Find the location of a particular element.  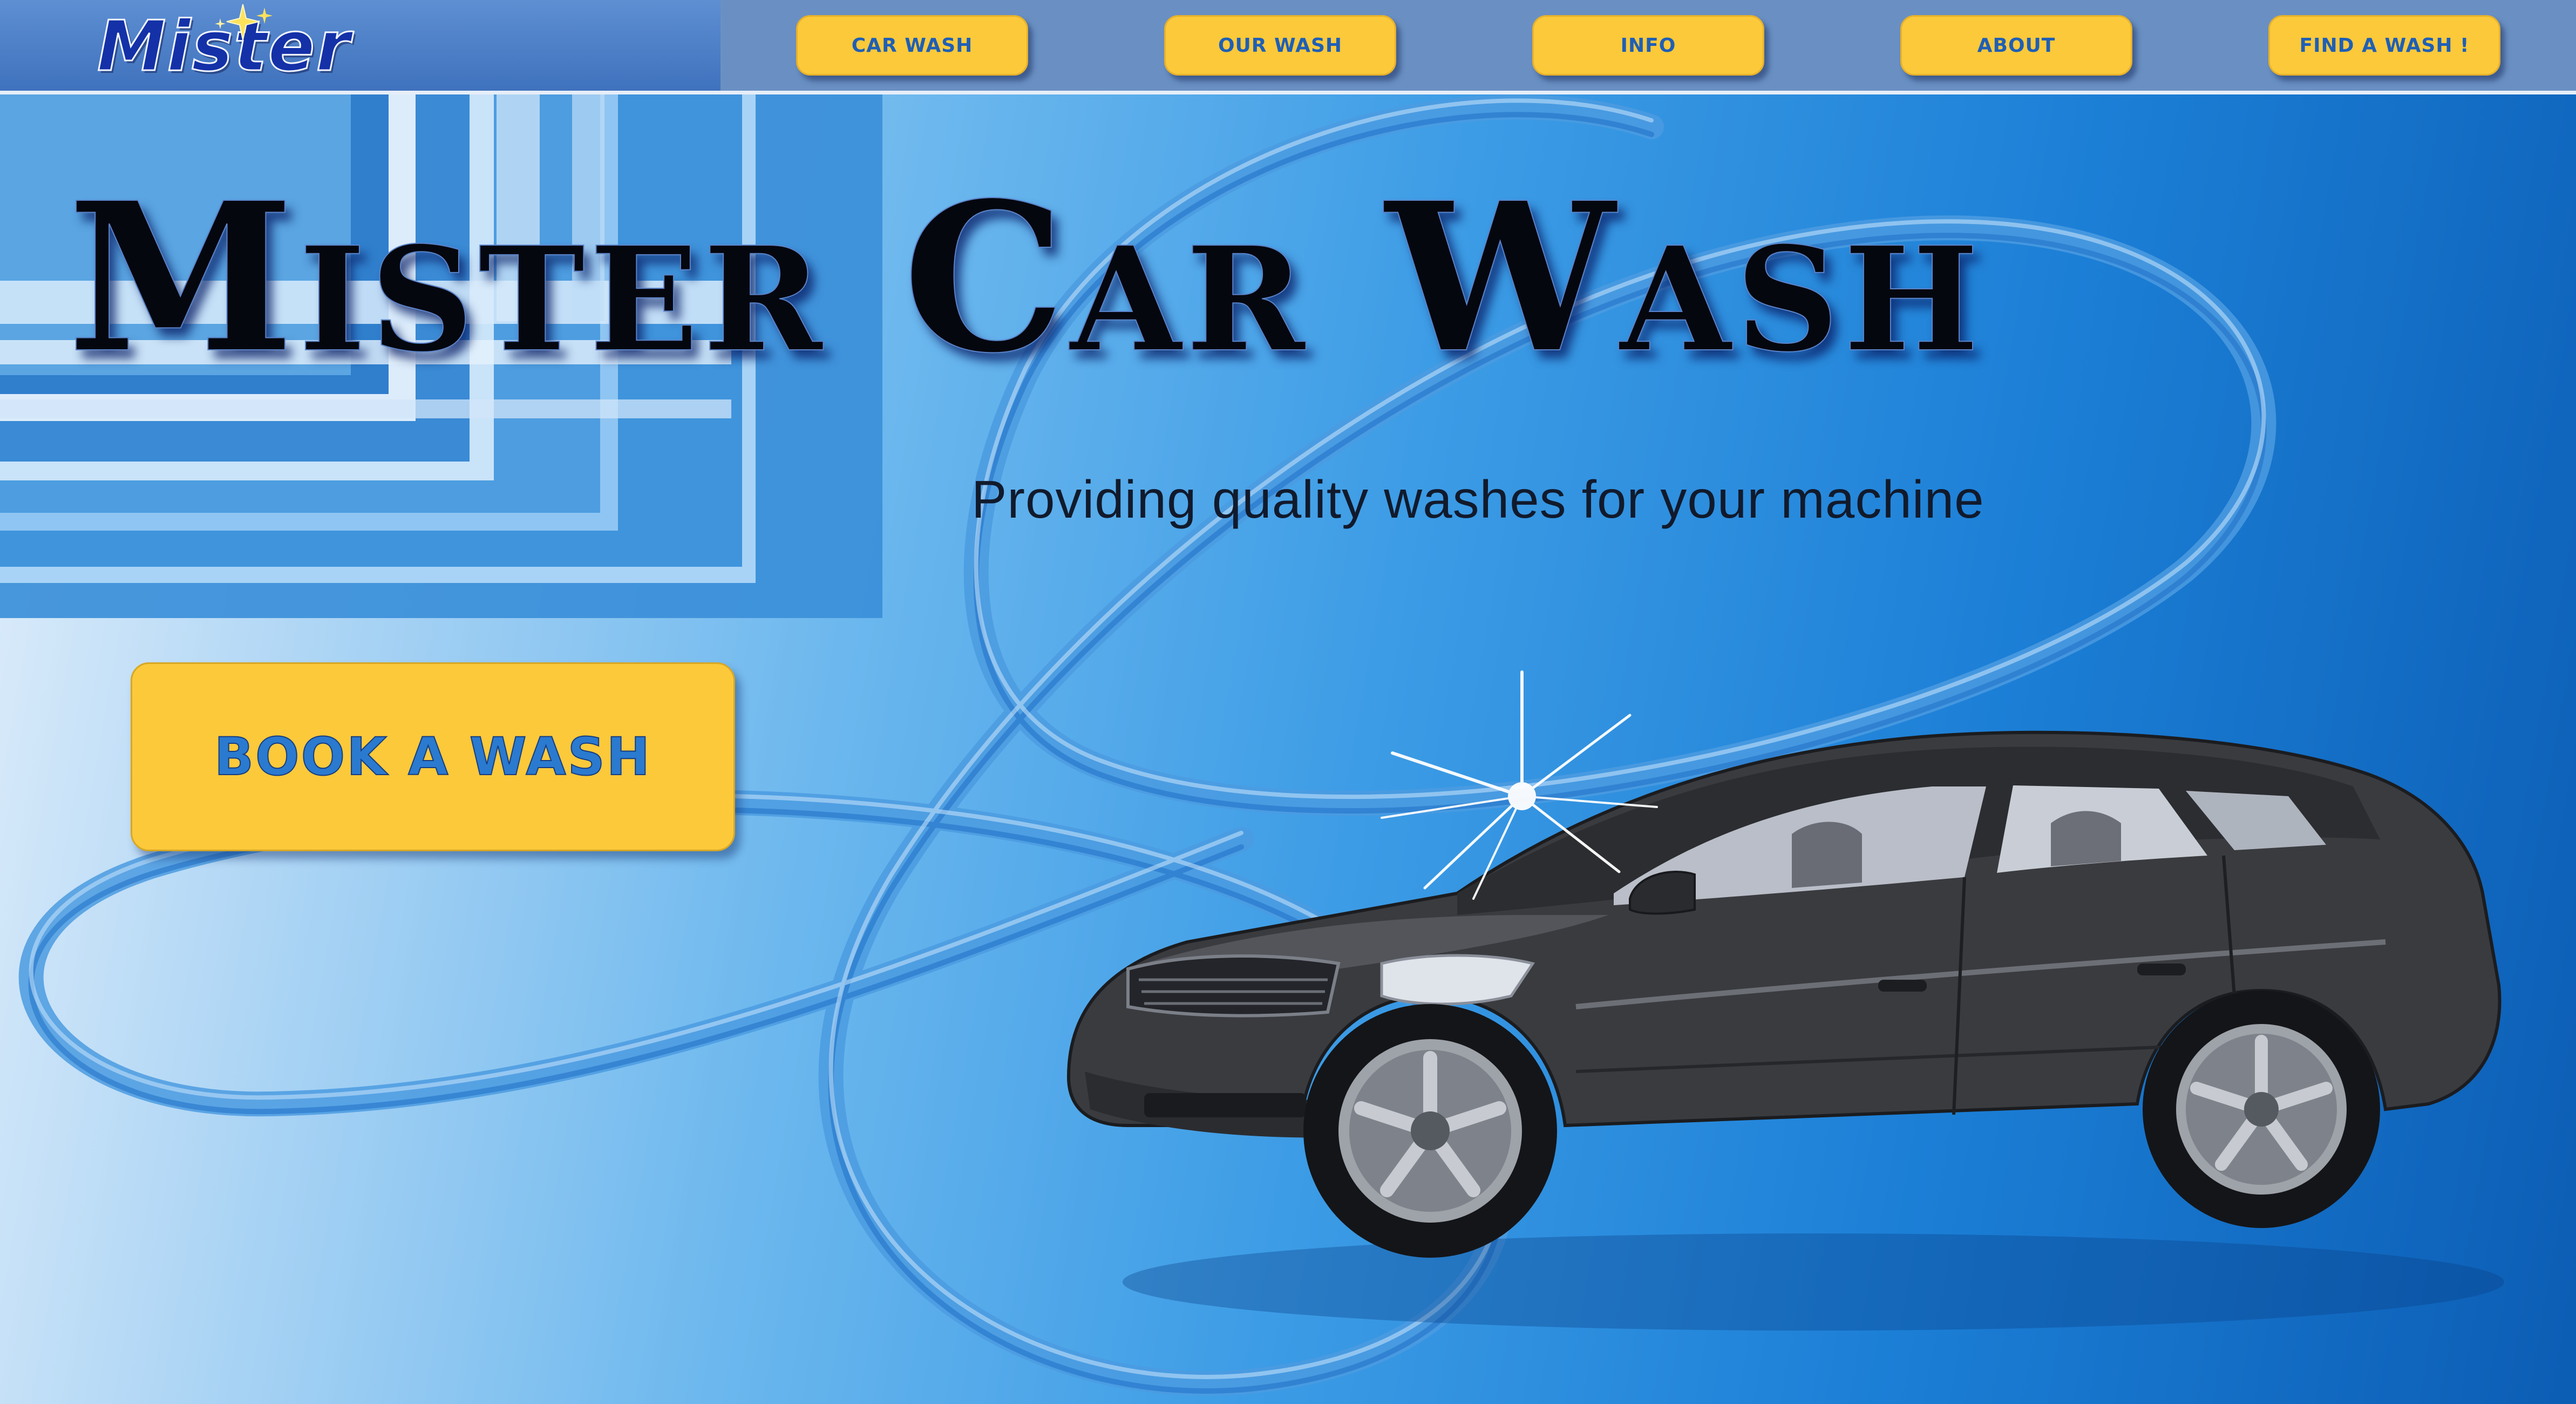

nav-info-button: Info is located at coordinates (1648, 46).